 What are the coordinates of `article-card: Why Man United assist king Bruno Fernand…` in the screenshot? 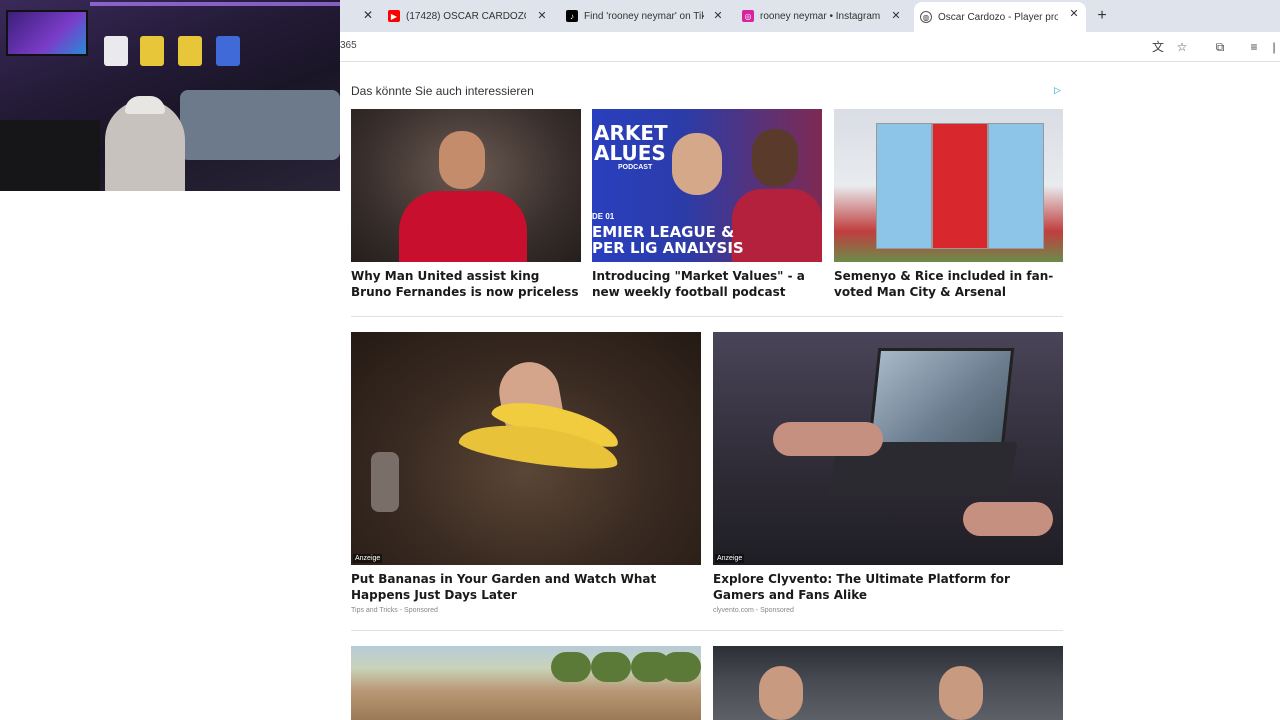 It's located at (466, 204).